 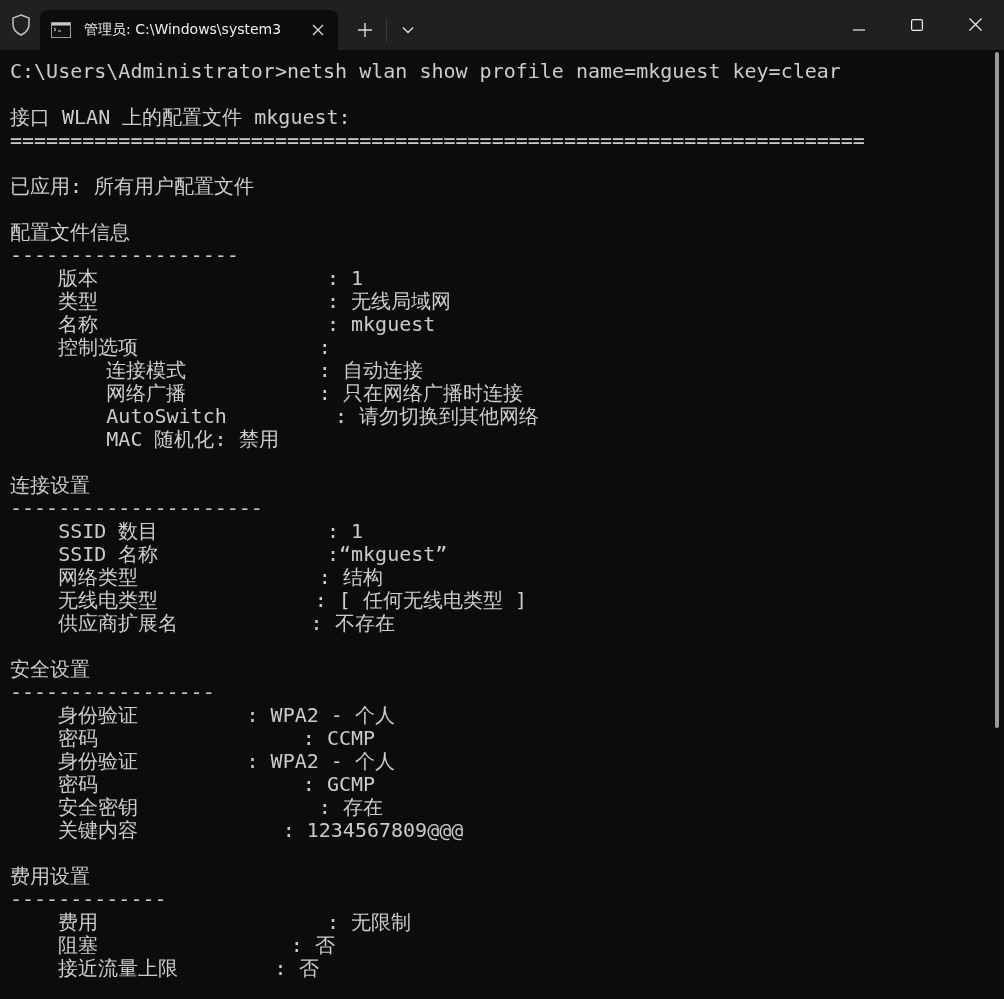 What do you see at coordinates (220, 807) in the screenshot?
I see `terminal-line: 安全密钥 : 存在` at bounding box center [220, 807].